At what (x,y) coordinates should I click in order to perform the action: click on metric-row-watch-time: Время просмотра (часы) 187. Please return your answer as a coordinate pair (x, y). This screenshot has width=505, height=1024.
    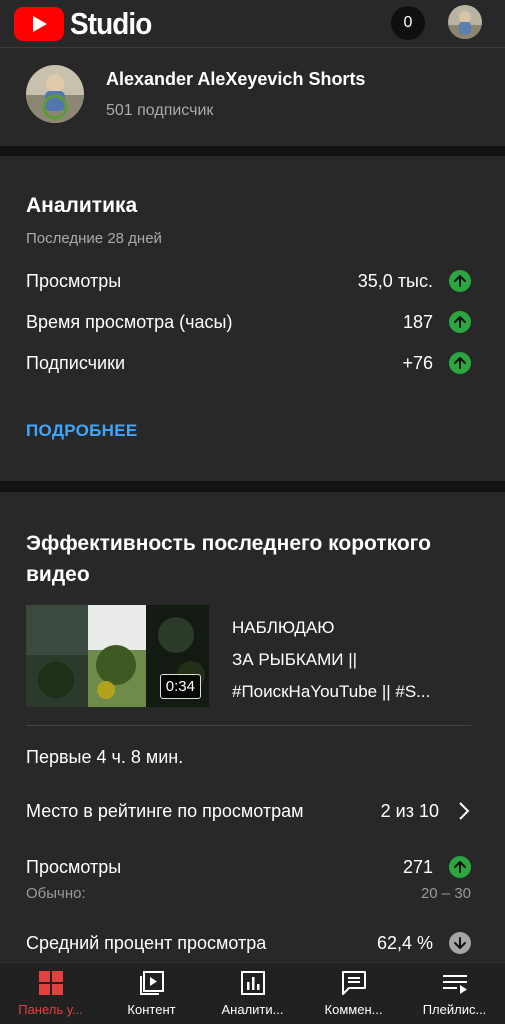
    Looking at the image, I should click on (248, 322).